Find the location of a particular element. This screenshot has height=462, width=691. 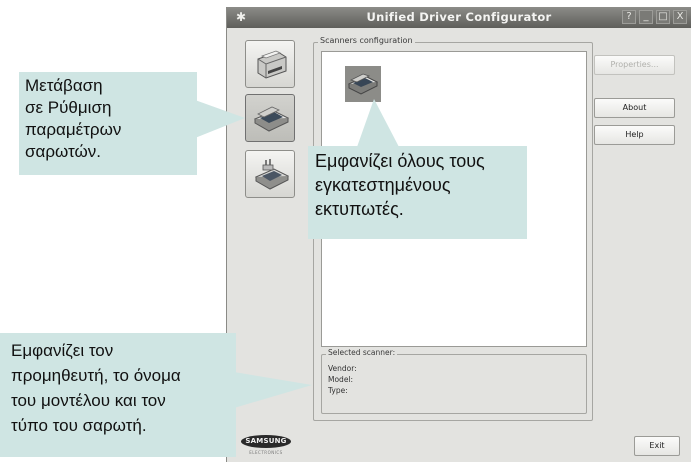

callout-line: παραμέτρων is located at coordinates (73, 129).